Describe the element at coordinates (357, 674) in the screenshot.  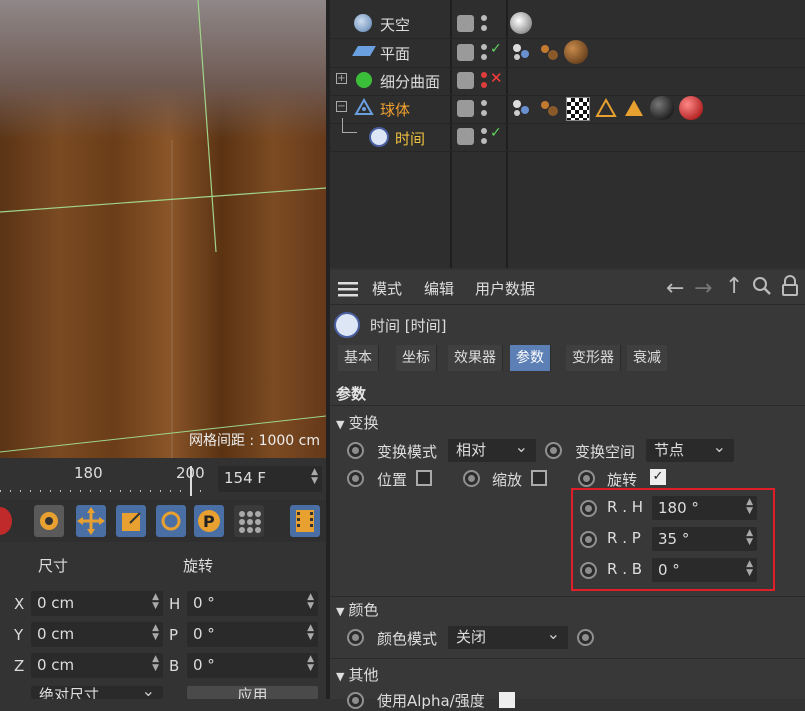
I see `section-other: ▼ 其他` at that location.